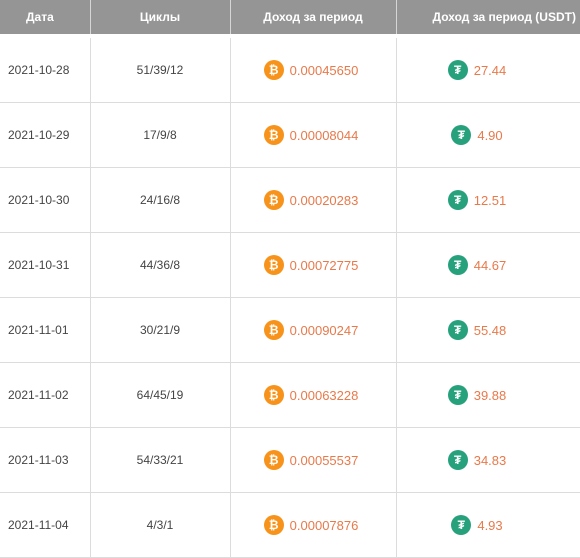 Image resolution: width=580 pixels, height=558 pixels. What do you see at coordinates (160, 525) in the screenshot?
I see `row-cycles: 4/3/1` at bounding box center [160, 525].